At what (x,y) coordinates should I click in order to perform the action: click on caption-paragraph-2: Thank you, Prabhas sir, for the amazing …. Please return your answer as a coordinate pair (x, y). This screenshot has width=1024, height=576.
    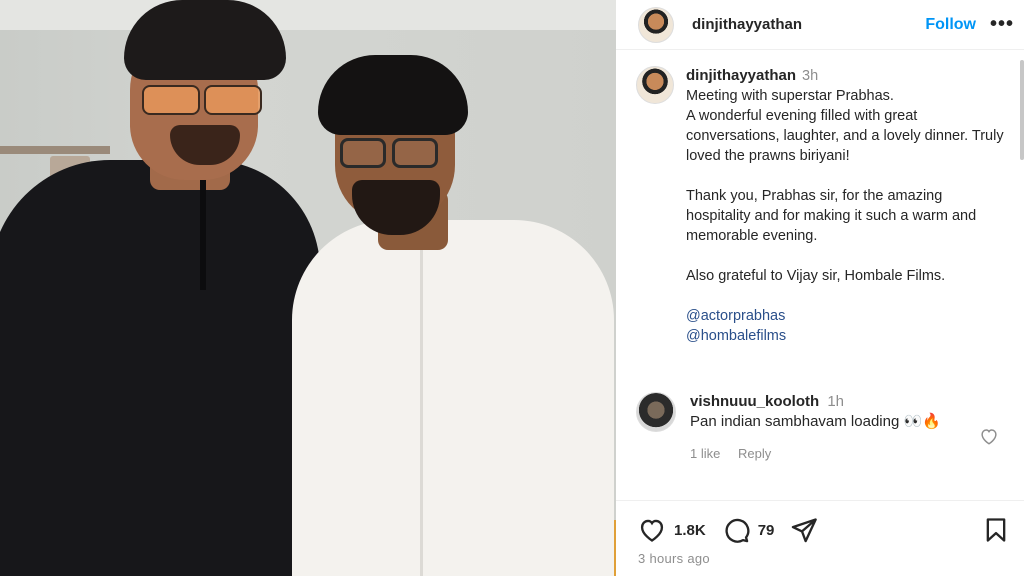
    Looking at the image, I should click on (833, 216).